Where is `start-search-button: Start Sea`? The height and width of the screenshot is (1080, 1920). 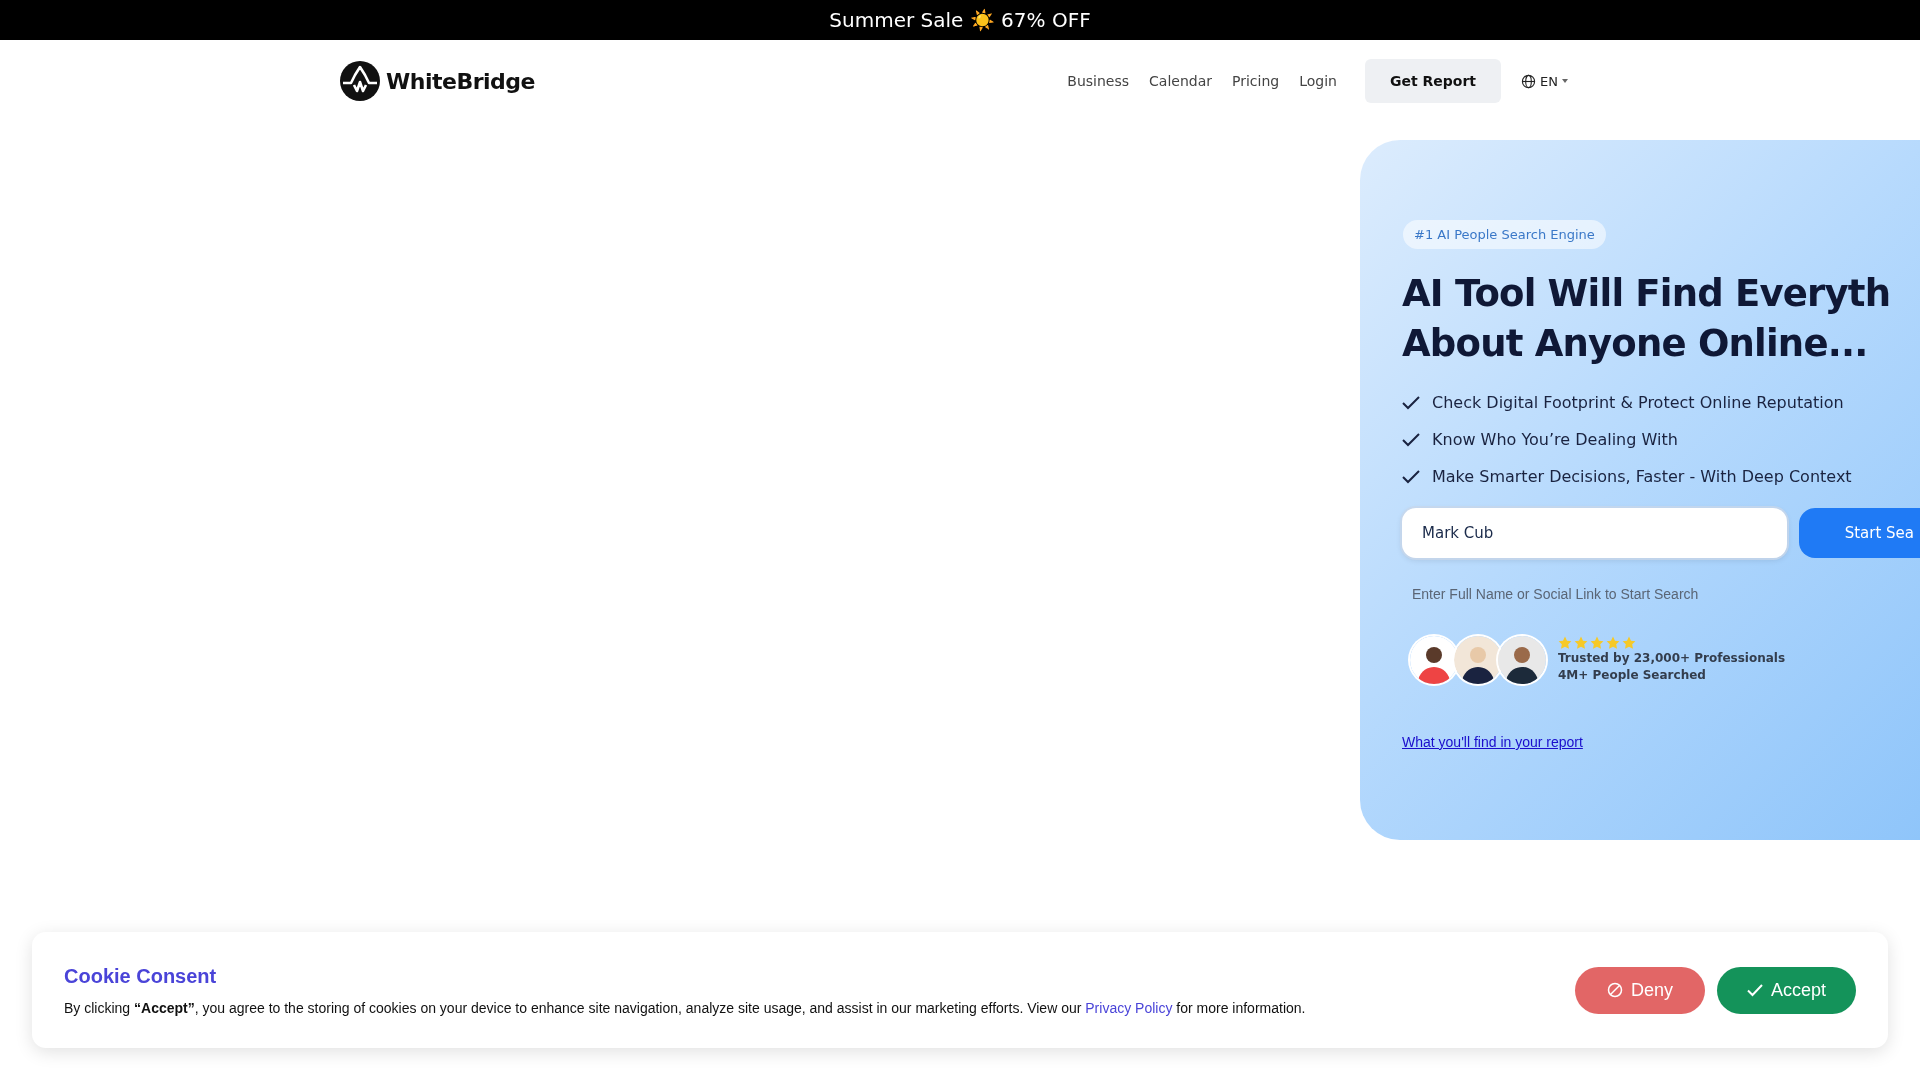
start-search-button: Start Sea is located at coordinates (1859, 533).